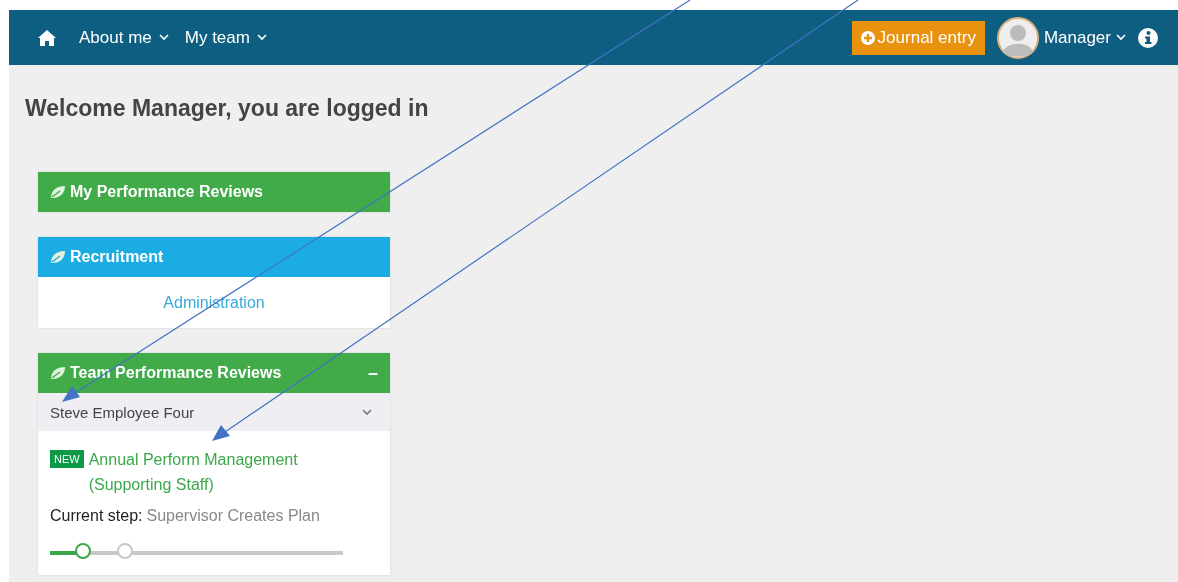 This screenshot has height=582, width=1178. I want to click on plus-circle-icon, so click(867, 37).